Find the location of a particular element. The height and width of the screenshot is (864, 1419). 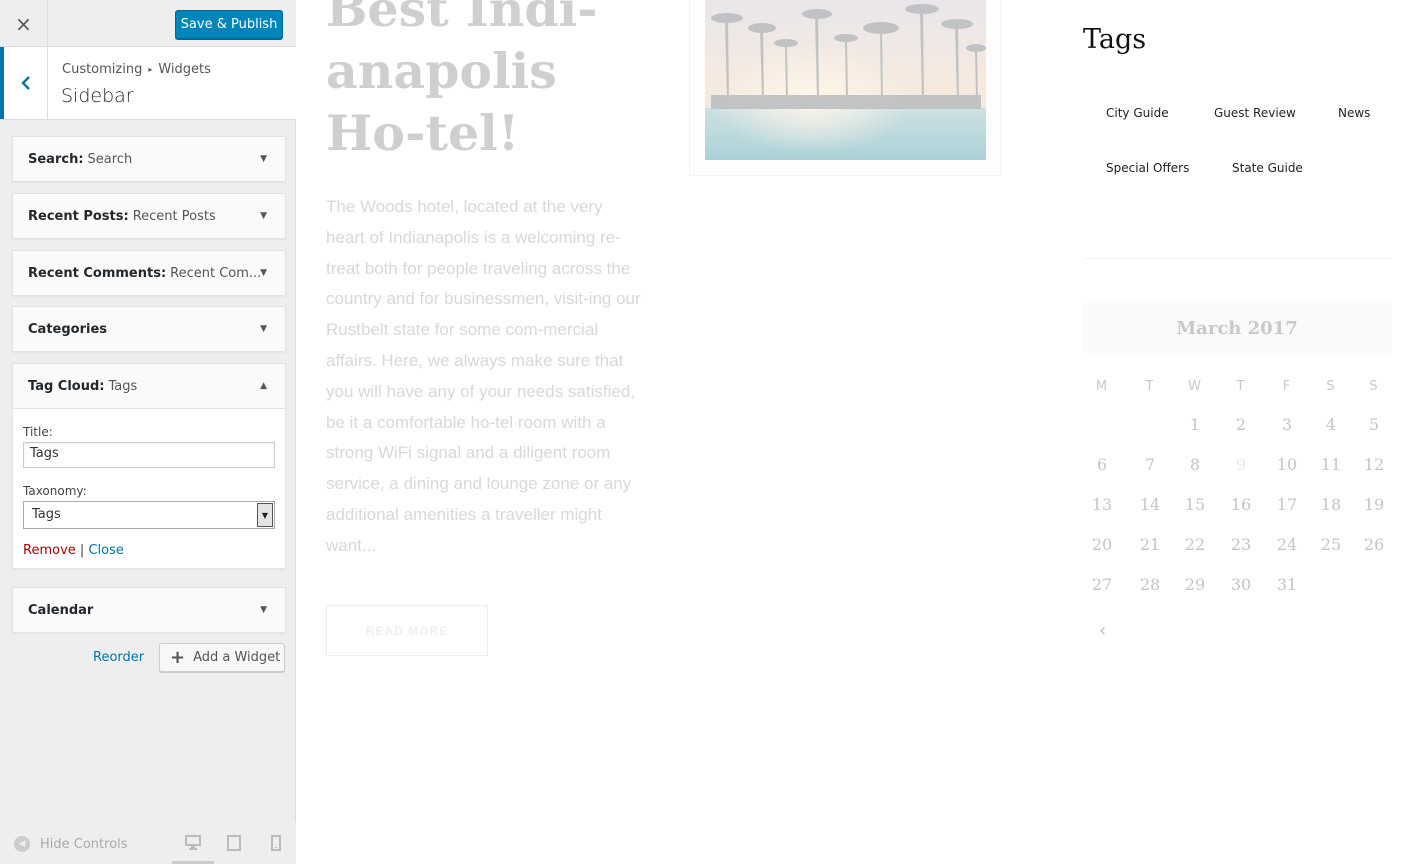

calendar-day: 1 is located at coordinates (1195, 424).